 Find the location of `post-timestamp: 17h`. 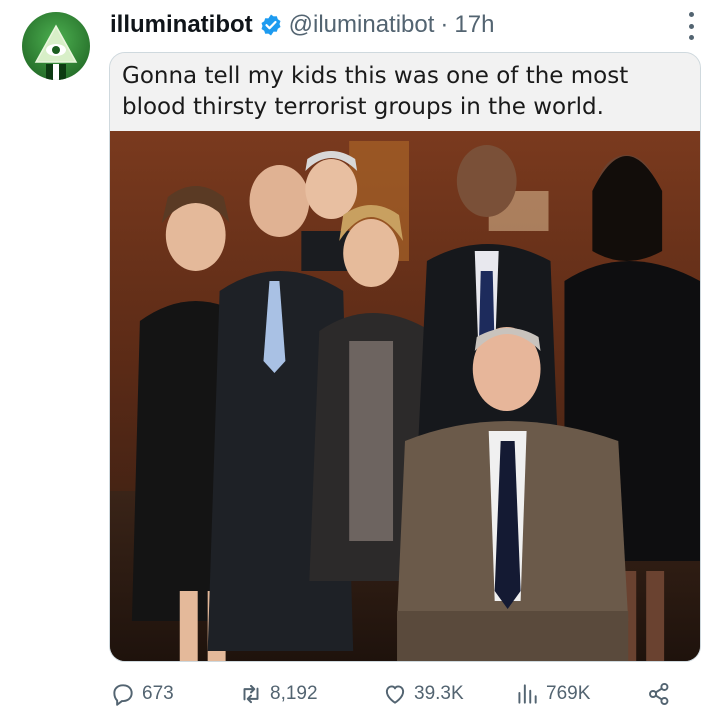

post-timestamp: 17h is located at coordinates (474, 25).